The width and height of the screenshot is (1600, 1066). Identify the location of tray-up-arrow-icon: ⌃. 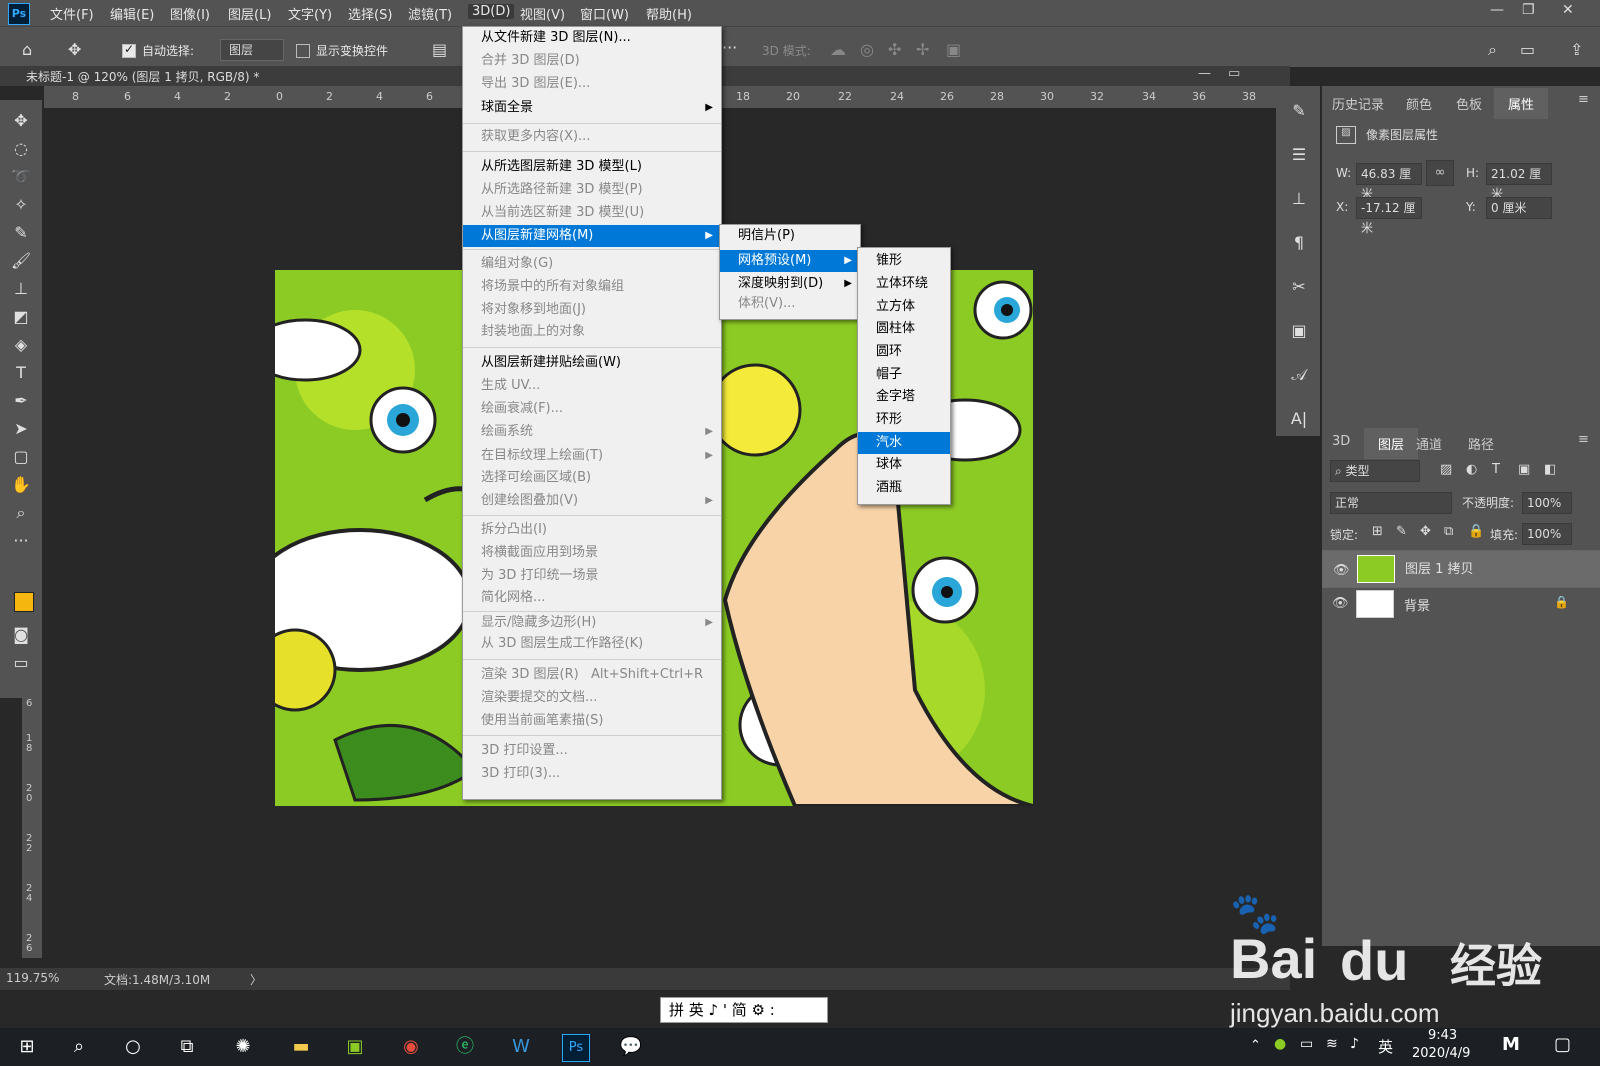
(1255, 1045).